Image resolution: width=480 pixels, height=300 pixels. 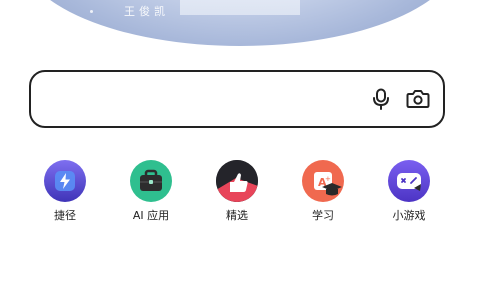 What do you see at coordinates (146, 11) in the screenshot?
I see `banner-caption: 王俊凯` at bounding box center [146, 11].